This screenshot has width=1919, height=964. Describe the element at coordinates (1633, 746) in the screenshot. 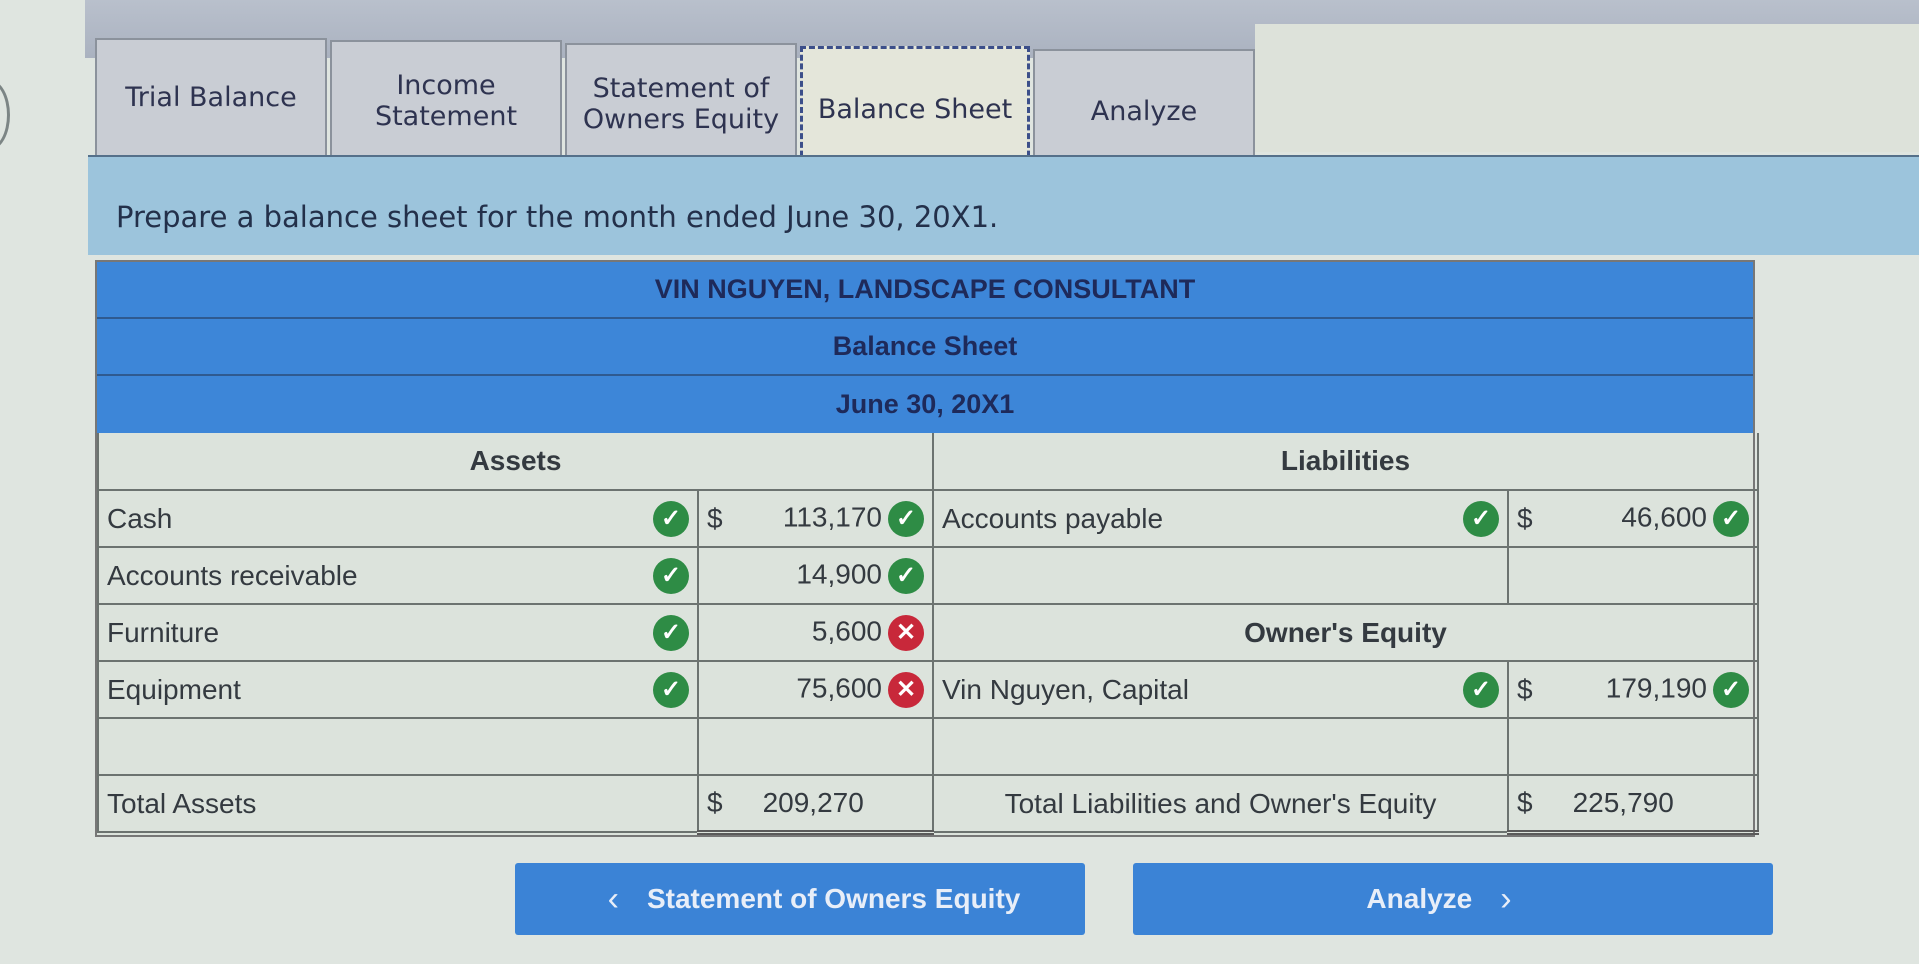

I see `equity-amount-input-empty` at that location.